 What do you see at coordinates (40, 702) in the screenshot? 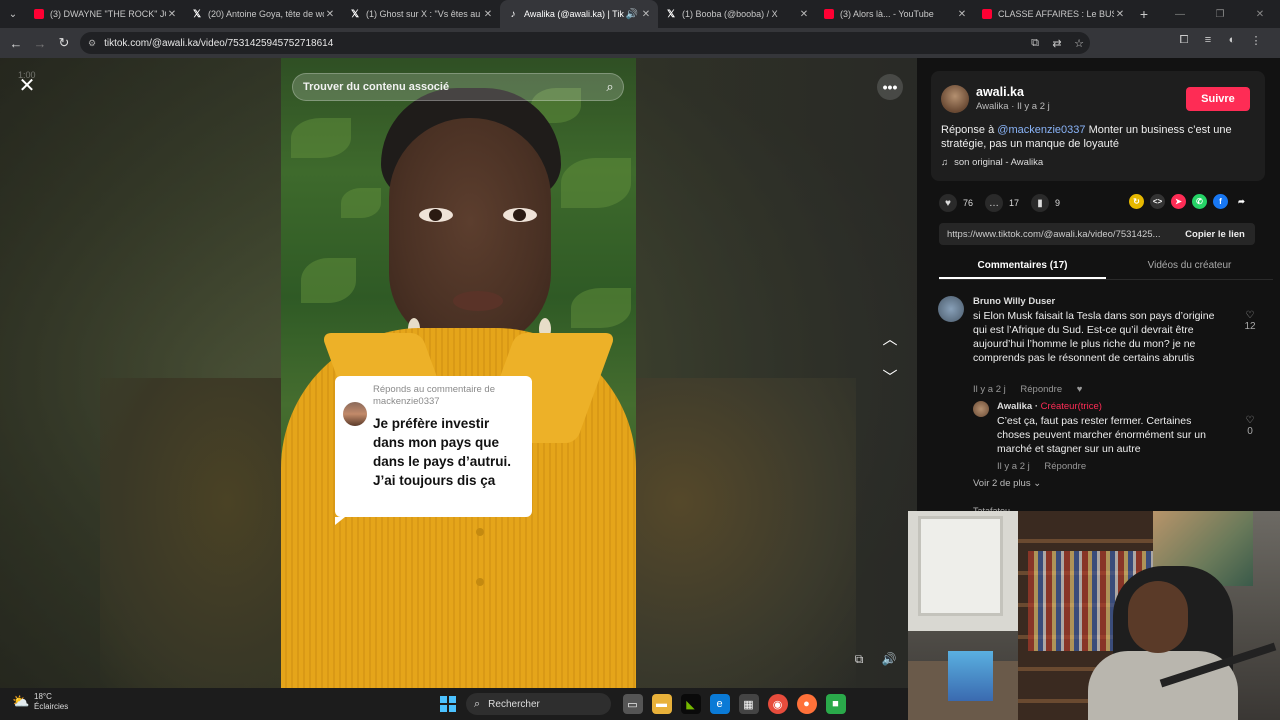
I see `weather-widget: ⛅ 18°C Éclaircies` at bounding box center [40, 702].